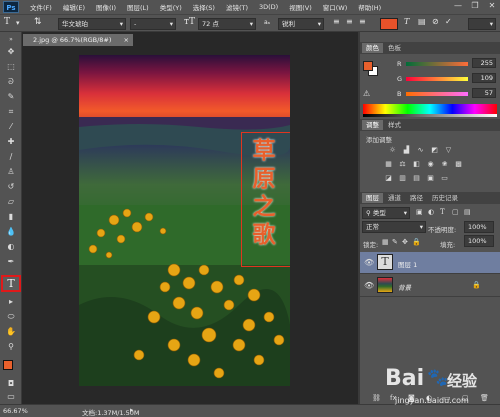  What do you see at coordinates (11, 66) in the screenshot?
I see `marquee-tool-icon: ⬚` at bounding box center [11, 66].